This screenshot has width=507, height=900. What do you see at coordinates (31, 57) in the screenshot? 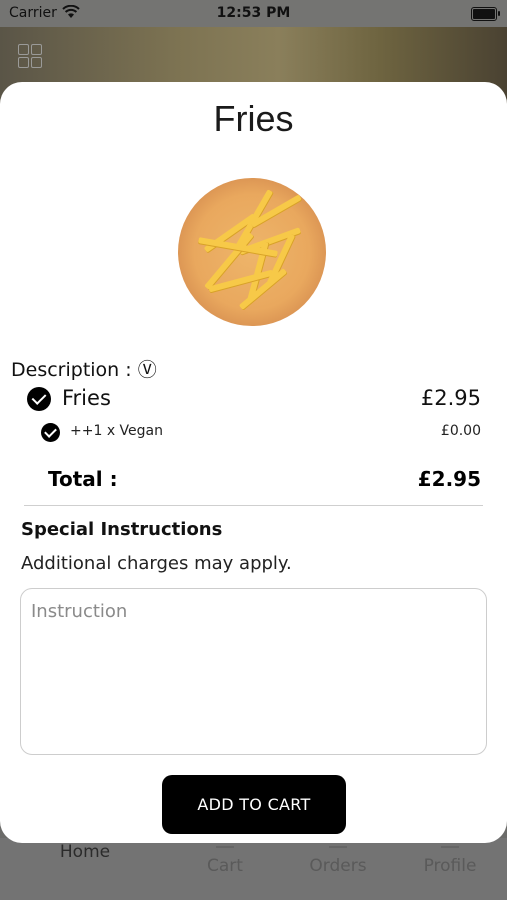
I see `grid-menu-icon` at bounding box center [31, 57].